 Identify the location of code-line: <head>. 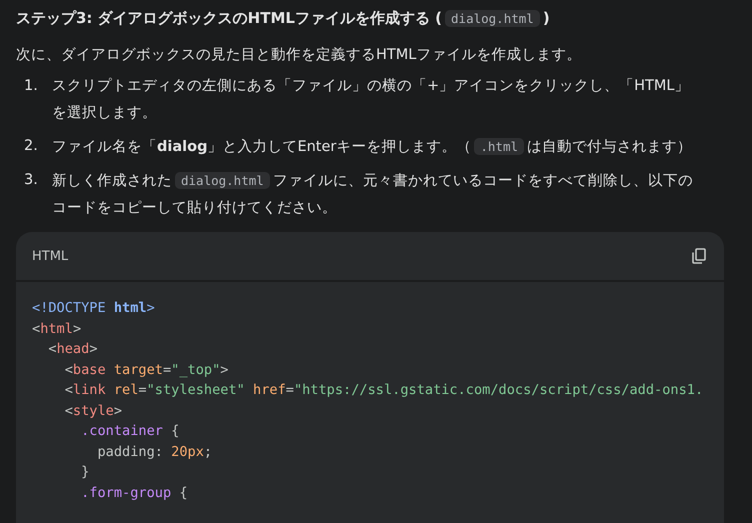
(72, 349).